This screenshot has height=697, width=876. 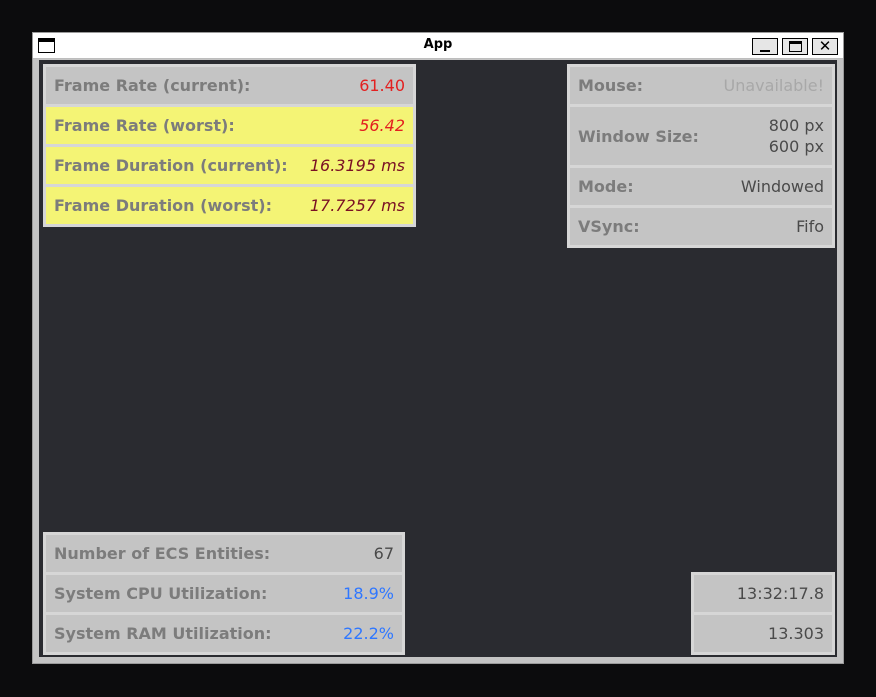 I want to click on window-title: App, so click(x=438, y=44).